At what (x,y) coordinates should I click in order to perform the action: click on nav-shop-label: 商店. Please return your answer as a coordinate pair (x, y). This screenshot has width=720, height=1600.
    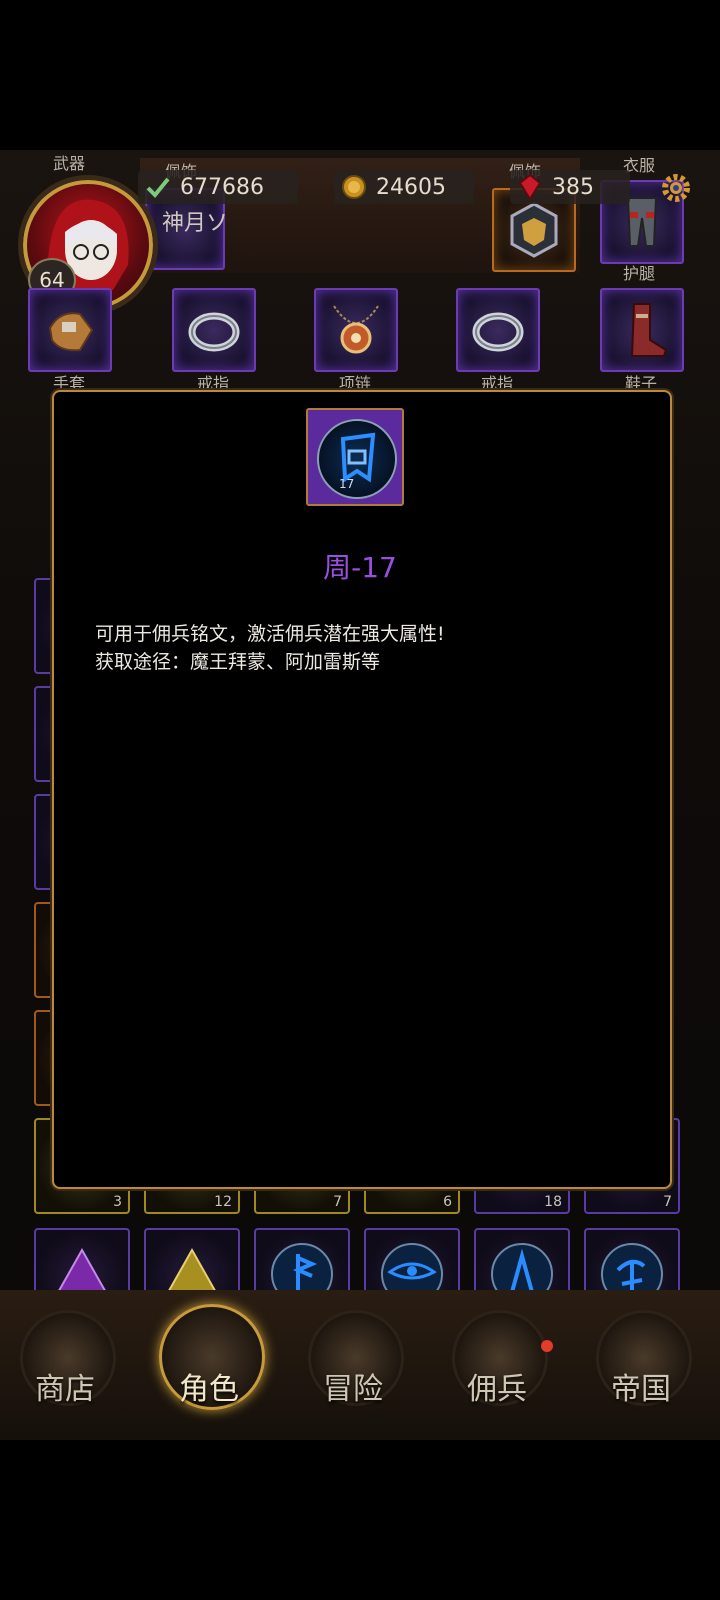
    Looking at the image, I should click on (65, 1389).